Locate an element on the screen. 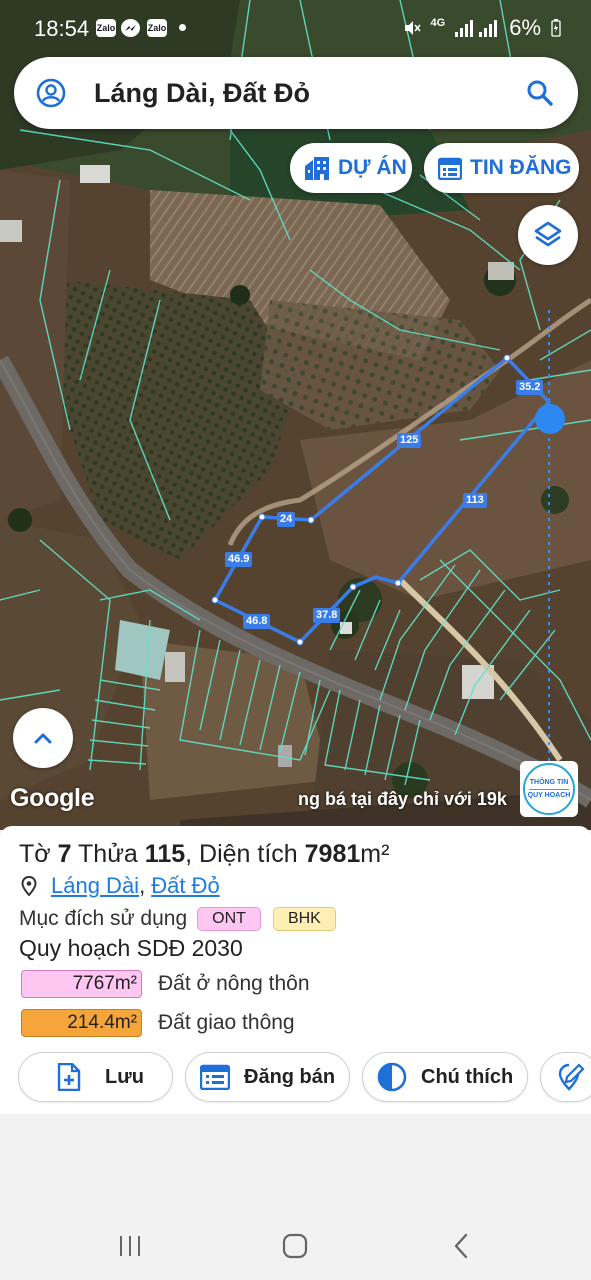 Image resolution: width=591 pixels, height=1280 pixels. purpose-label: Mục đích sử dụng is located at coordinates (103, 918).